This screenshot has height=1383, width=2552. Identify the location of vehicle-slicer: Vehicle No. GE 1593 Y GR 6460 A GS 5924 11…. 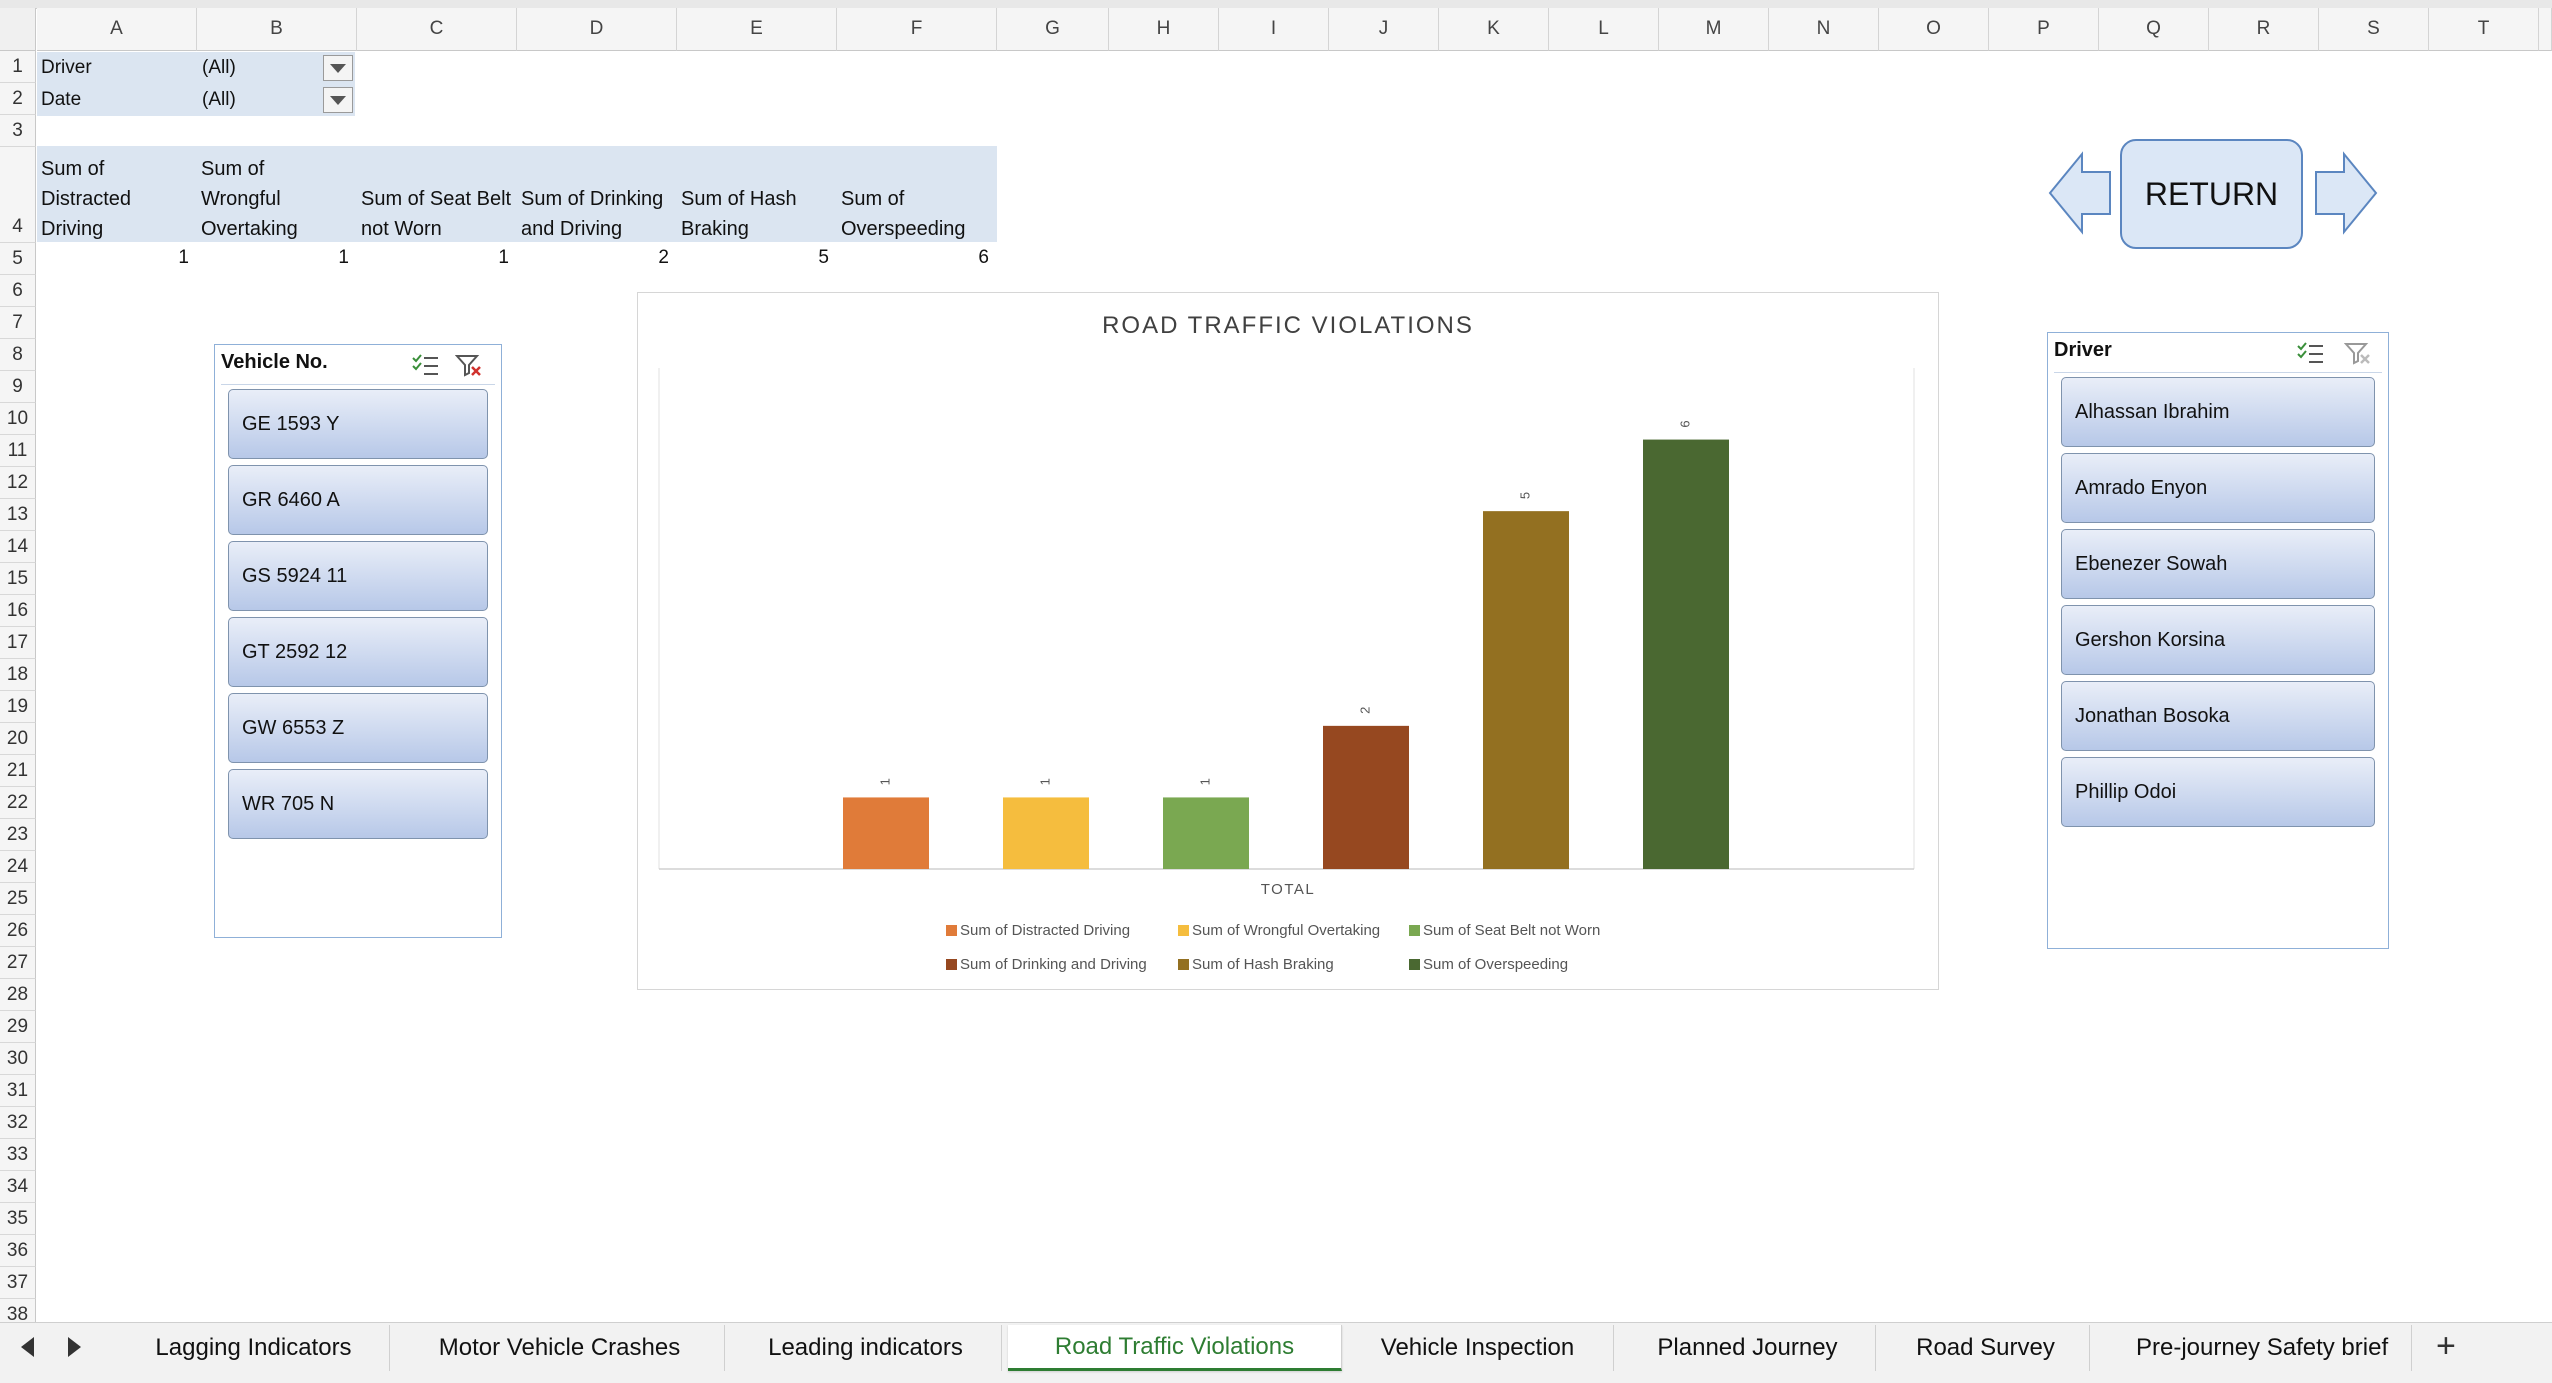
(358, 641).